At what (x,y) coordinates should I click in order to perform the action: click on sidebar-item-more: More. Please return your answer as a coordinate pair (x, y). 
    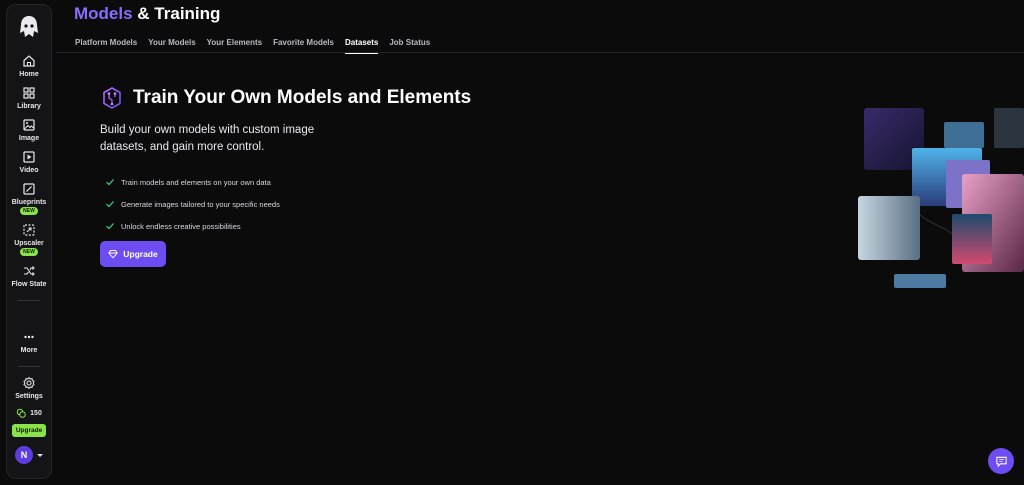
    Looking at the image, I should click on (29, 341).